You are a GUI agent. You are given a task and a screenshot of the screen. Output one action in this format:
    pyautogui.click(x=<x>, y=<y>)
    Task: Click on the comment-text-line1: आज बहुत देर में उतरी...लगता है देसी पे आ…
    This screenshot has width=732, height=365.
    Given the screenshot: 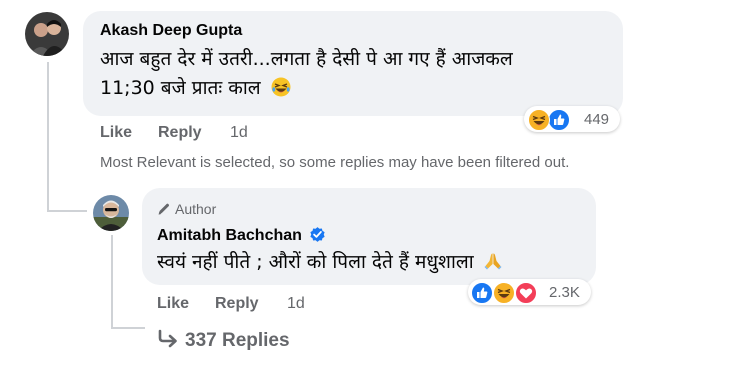 What is the action you would take?
    pyautogui.click(x=306, y=59)
    